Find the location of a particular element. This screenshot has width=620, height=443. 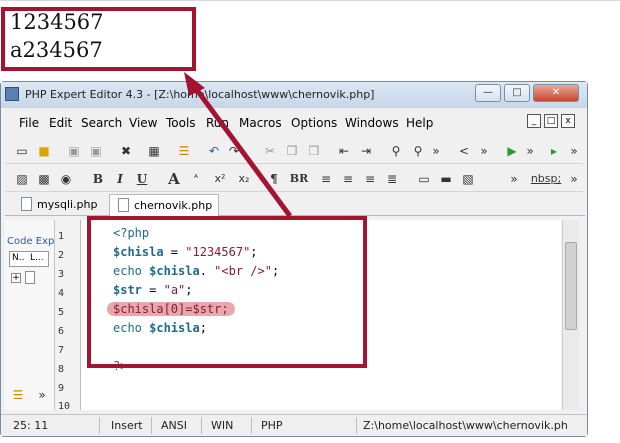

arrow-head is located at coordinates (194, 84).